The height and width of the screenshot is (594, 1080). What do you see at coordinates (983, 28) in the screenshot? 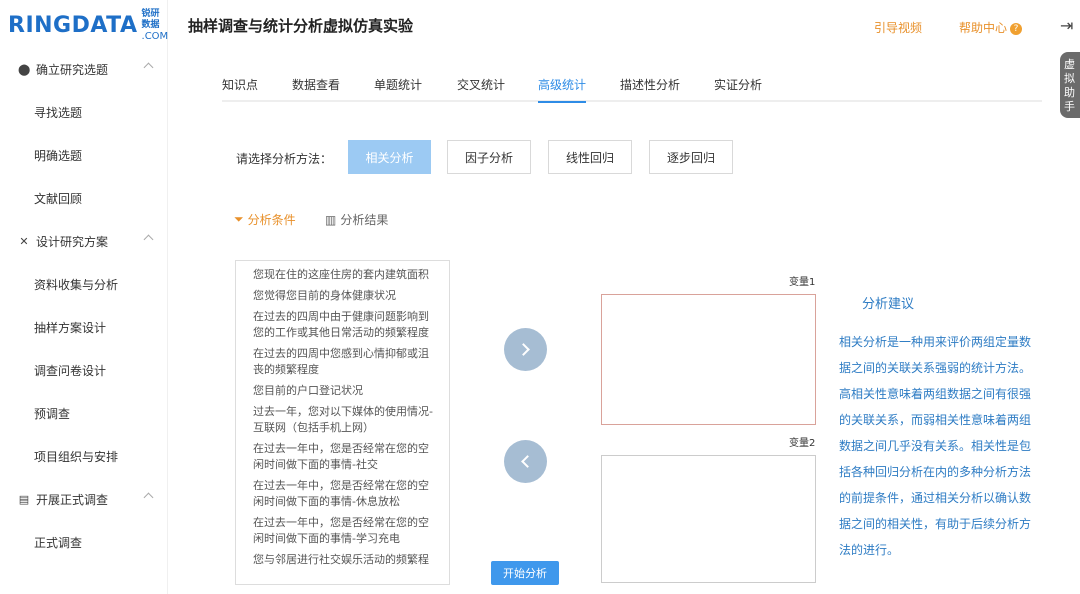
I see `help-center-label: 帮助中心` at bounding box center [983, 28].